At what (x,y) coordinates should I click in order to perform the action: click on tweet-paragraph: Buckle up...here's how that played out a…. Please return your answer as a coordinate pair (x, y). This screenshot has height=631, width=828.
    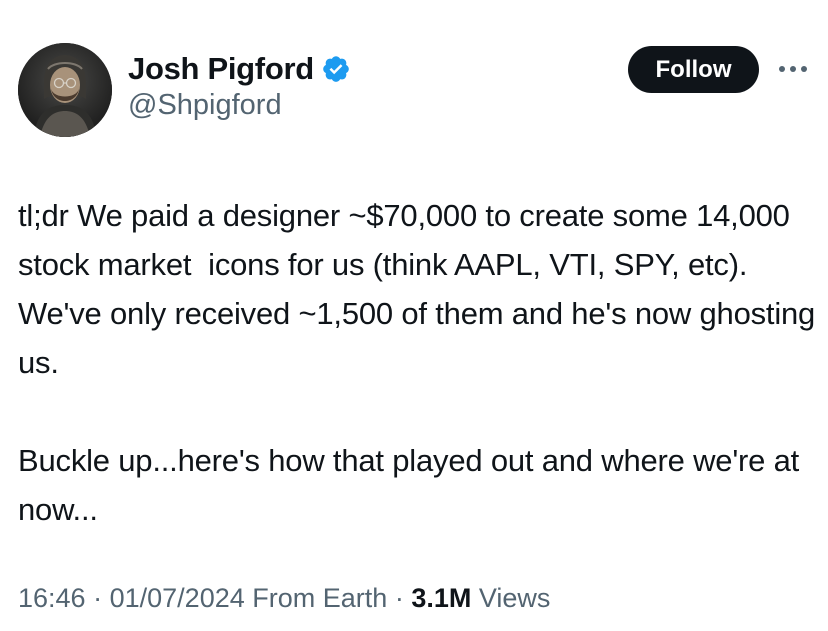
    Looking at the image, I should click on (413, 485).